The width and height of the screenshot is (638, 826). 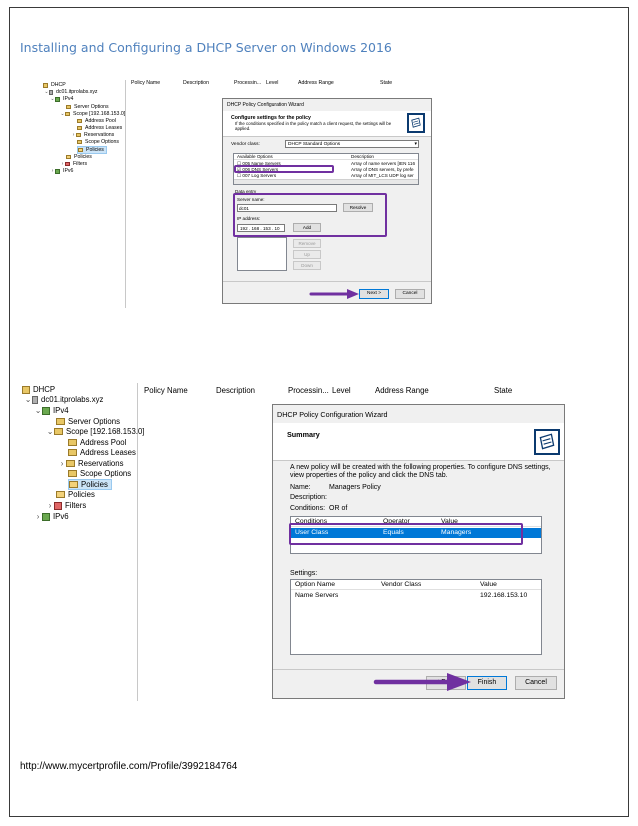 I want to click on header-value: Value, so click(x=488, y=584).